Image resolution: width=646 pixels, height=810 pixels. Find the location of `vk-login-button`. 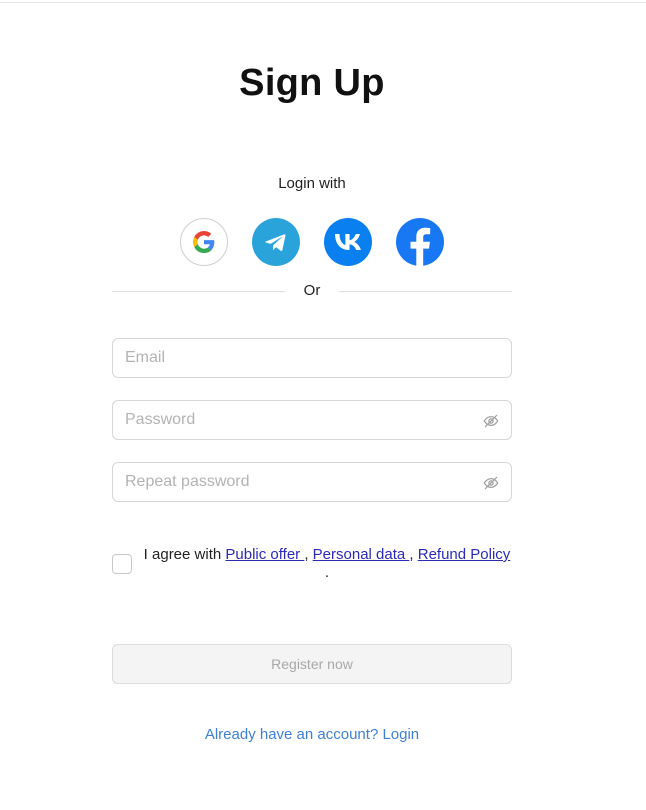

vk-login-button is located at coordinates (348, 242).